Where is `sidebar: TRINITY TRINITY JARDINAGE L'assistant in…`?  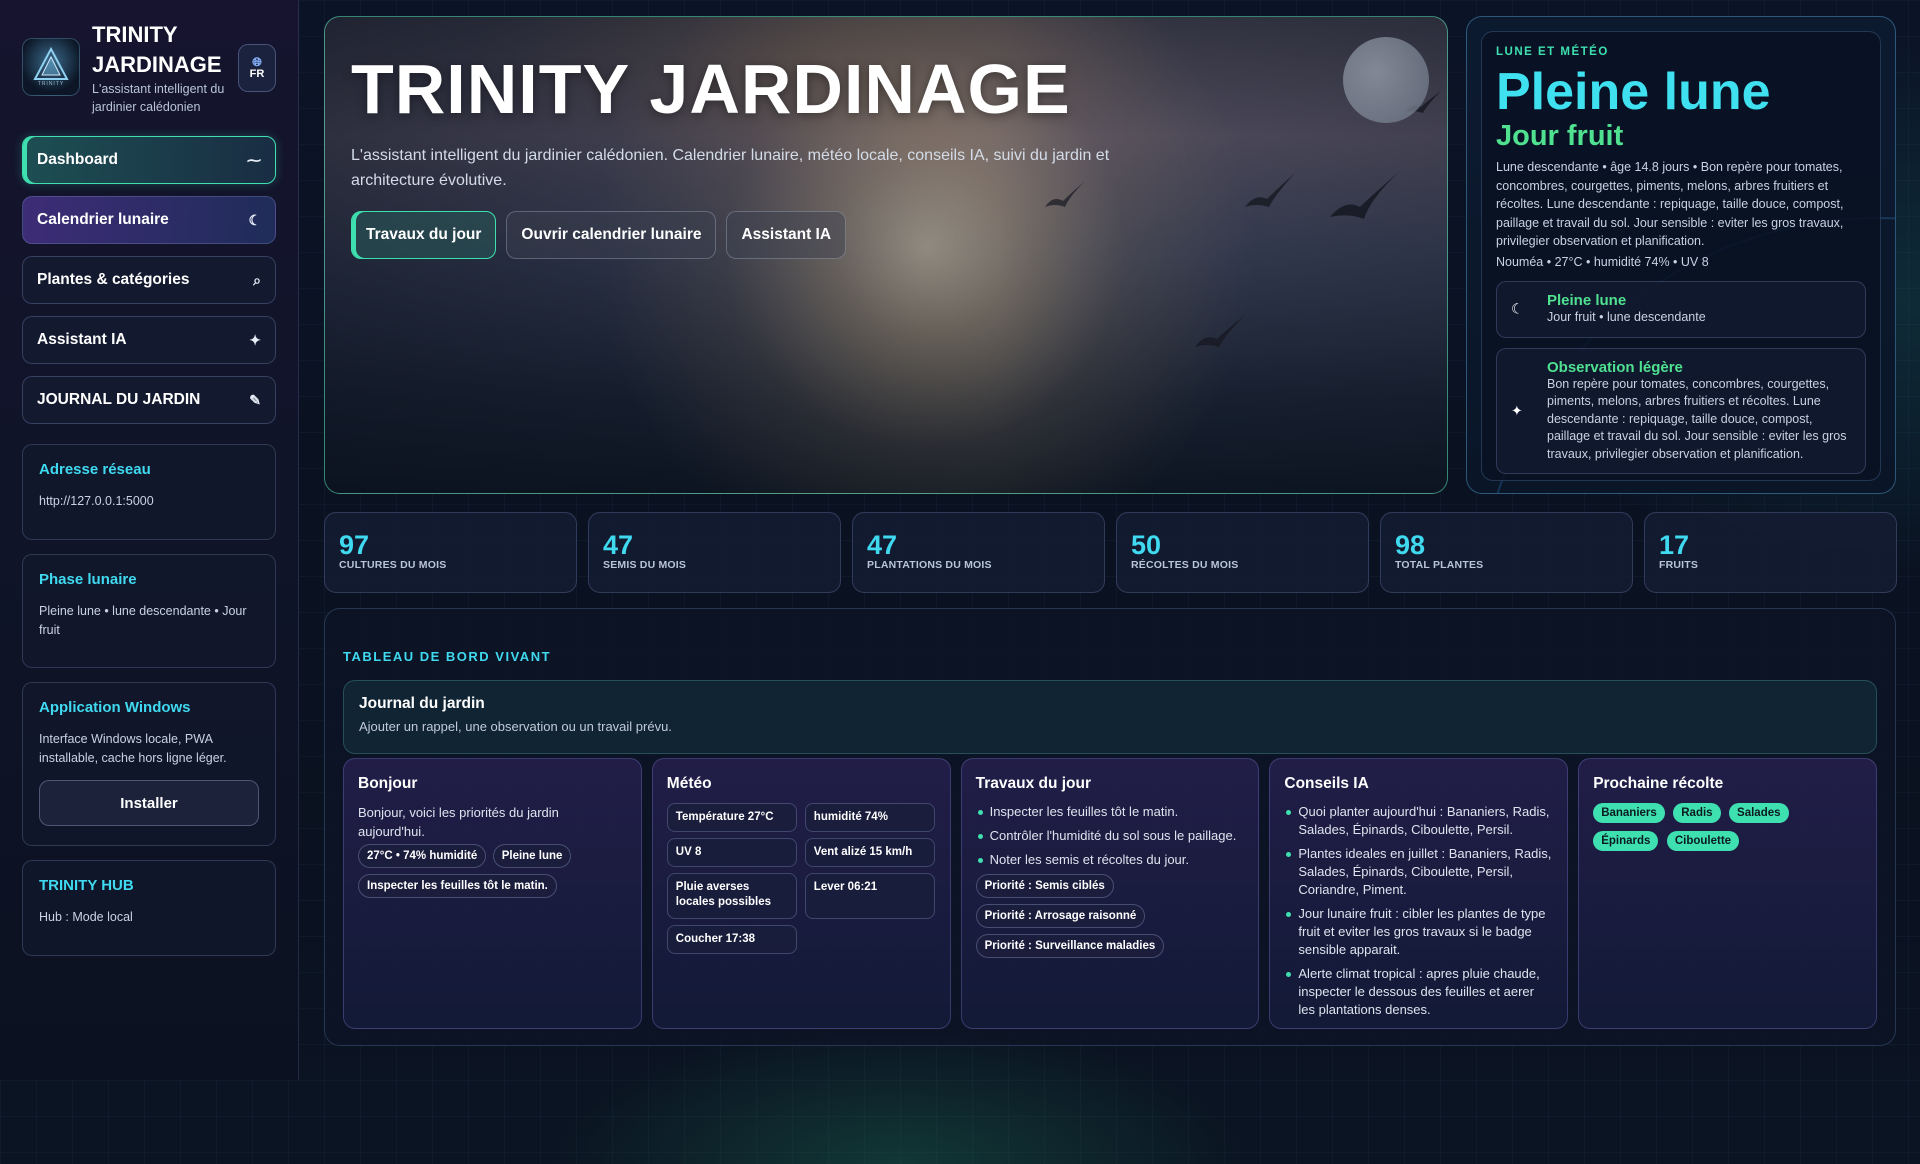
sidebar: TRINITY TRINITY JARDINAGE L'assistant in… is located at coordinates (149, 540).